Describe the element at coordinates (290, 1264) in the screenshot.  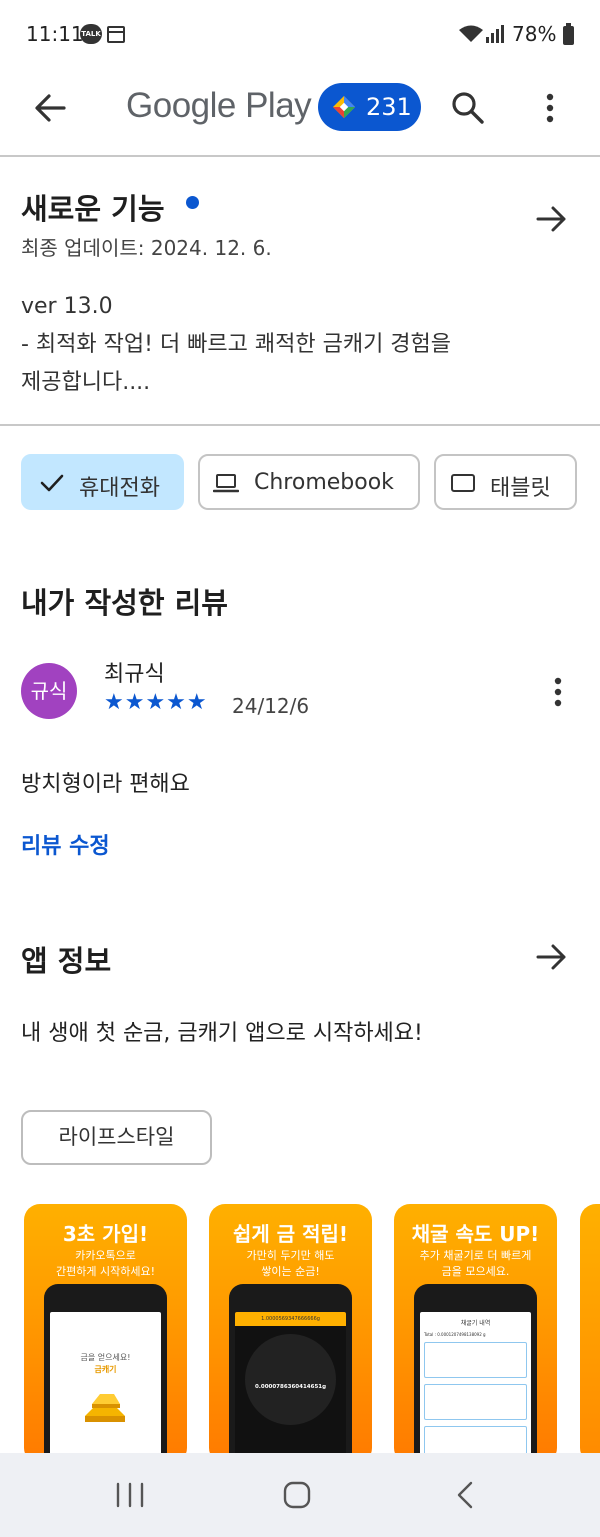
I see `screenshot-caption: 가만히 두기만 해도 쌓이는 순금!` at that location.